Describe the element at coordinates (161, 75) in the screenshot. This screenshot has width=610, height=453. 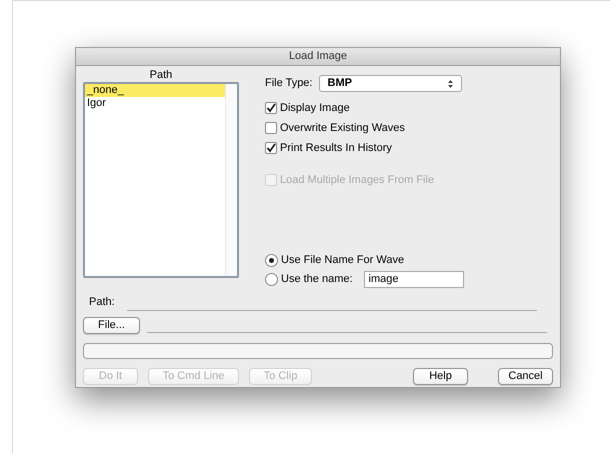
I see `list-heading: Path` at that location.